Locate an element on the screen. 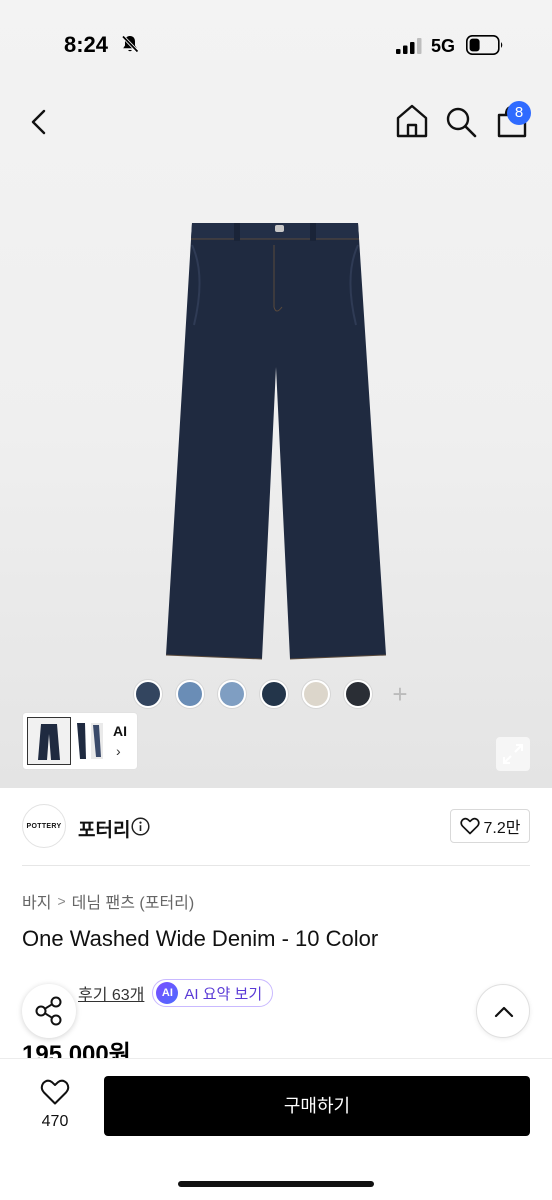 Image resolution: width=552 pixels, height=1200 pixels. chevron-right-icon: › is located at coordinates (118, 751).